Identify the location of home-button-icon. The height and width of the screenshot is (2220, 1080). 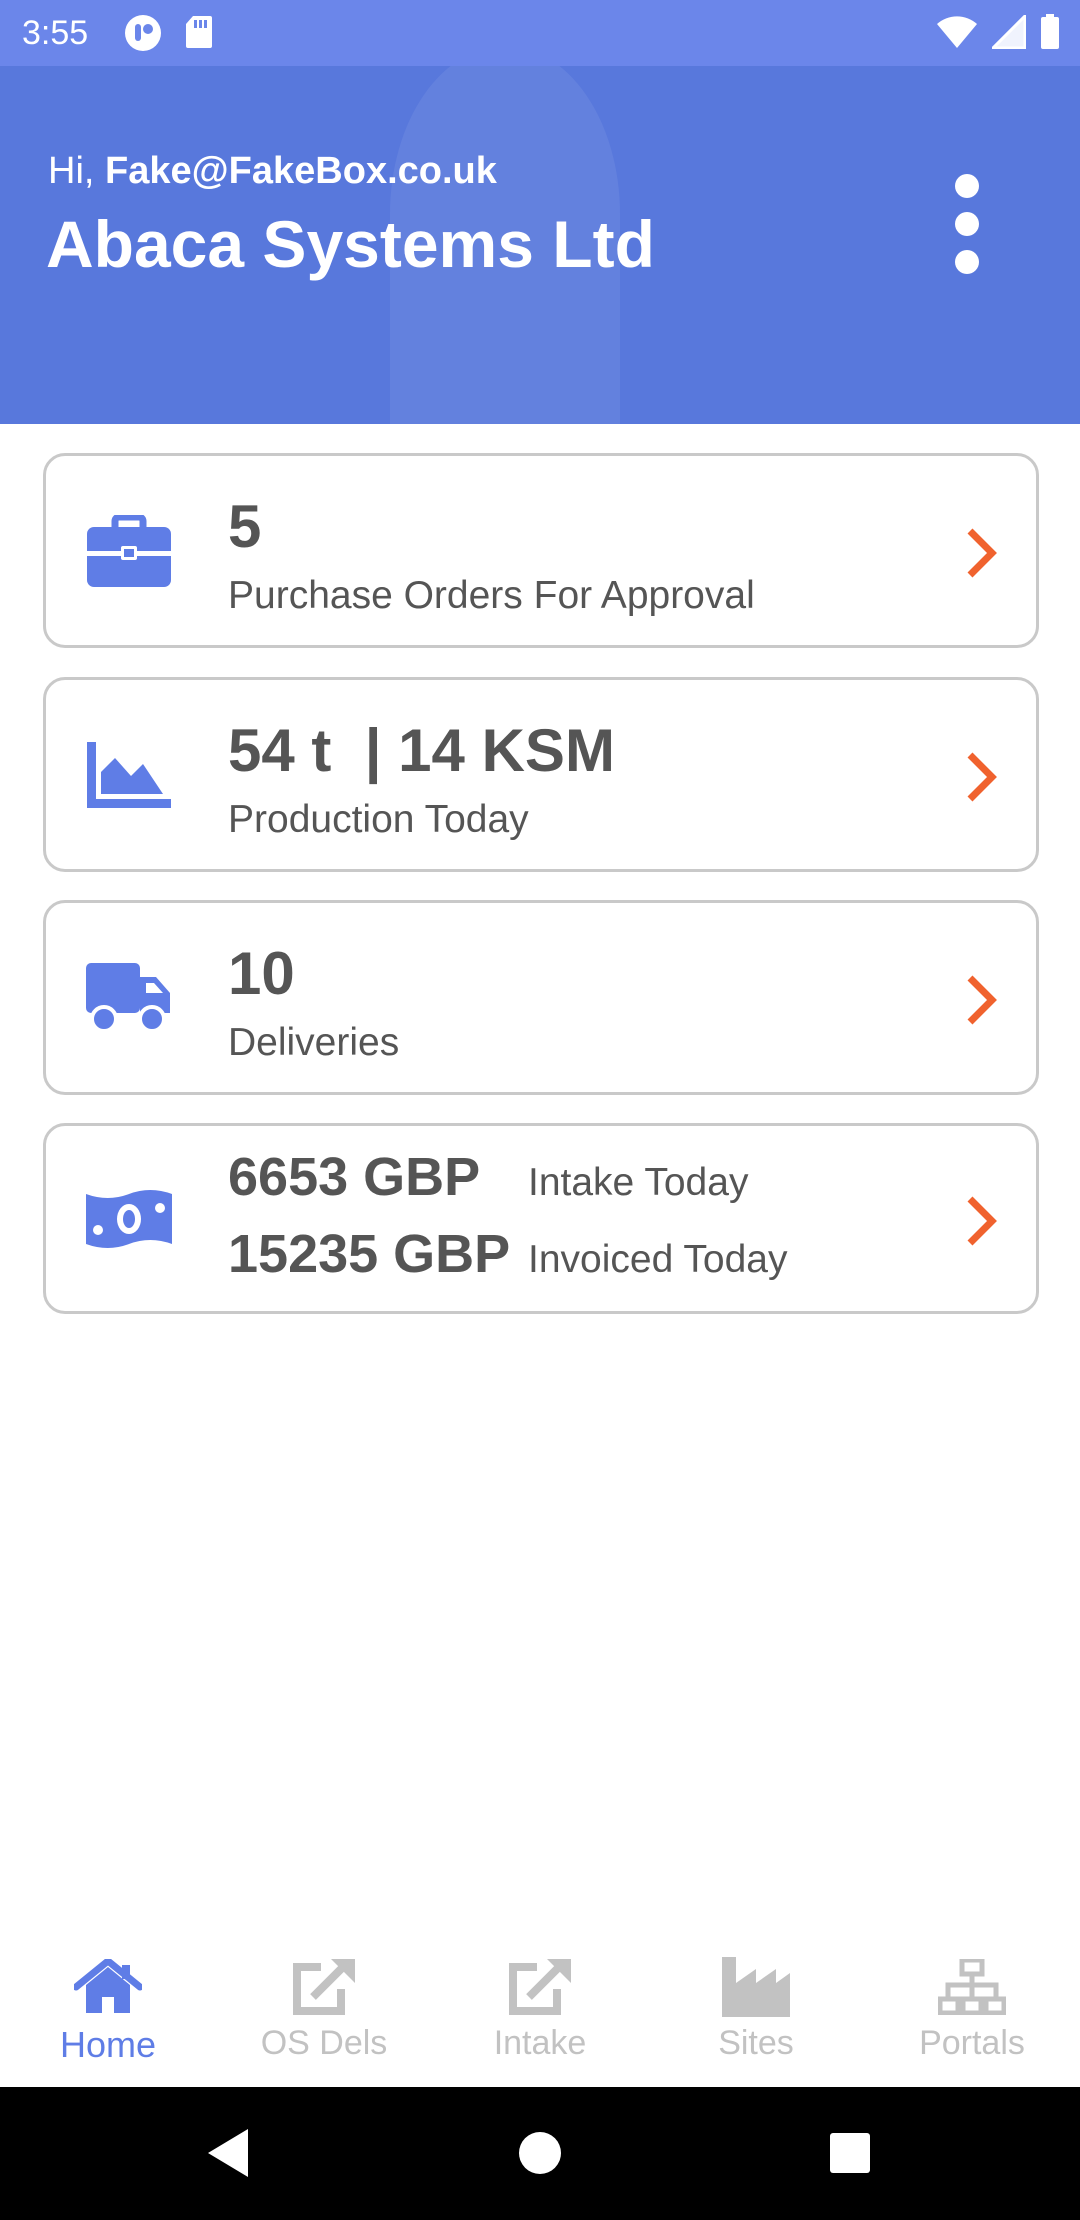
(540, 2153).